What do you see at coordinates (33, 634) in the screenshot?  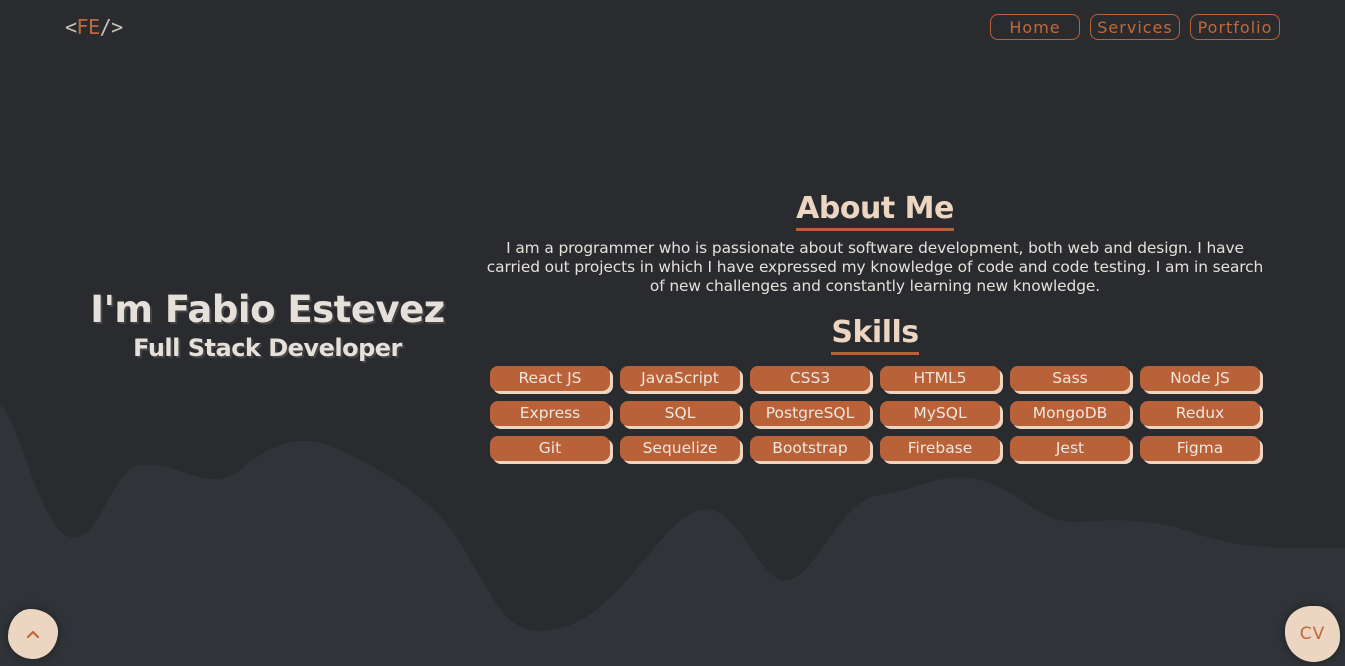 I see `chevron-up-icon` at bounding box center [33, 634].